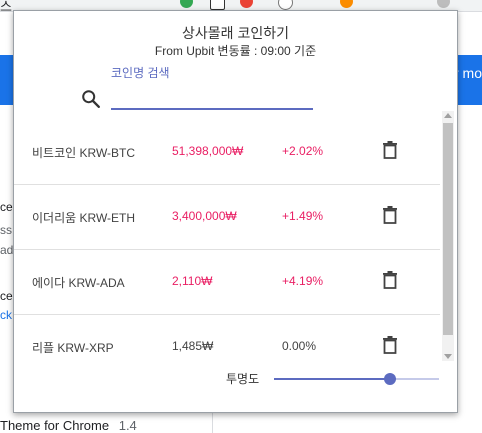 This screenshot has height=433, width=482. What do you see at coordinates (243, 379) in the screenshot?
I see `opacity-label: 투명도` at bounding box center [243, 379].